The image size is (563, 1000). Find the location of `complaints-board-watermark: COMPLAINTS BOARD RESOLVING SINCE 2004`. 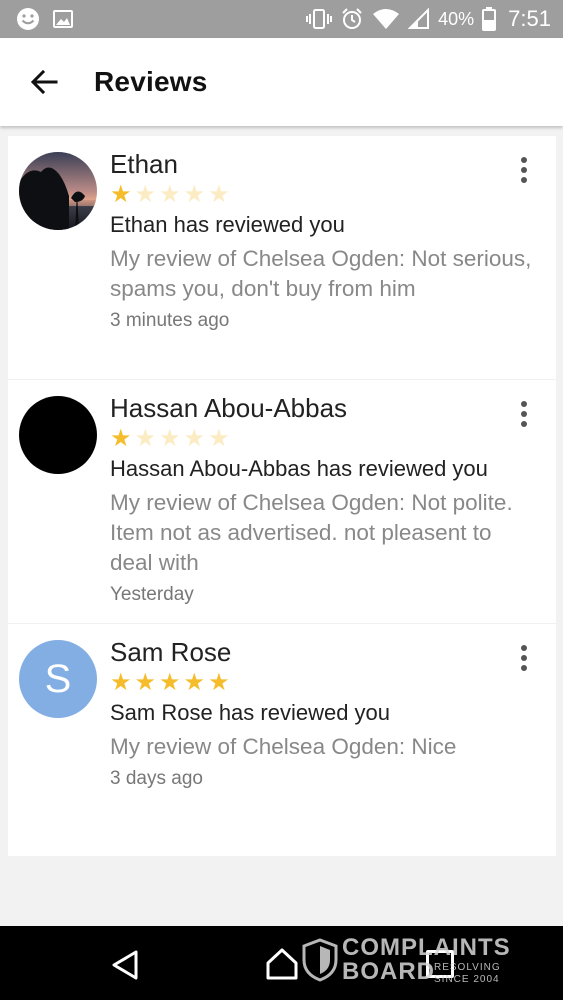

complaints-board-watermark: COMPLAINTS BOARD RESOLVING SINCE 2004 is located at coordinates (410, 962).